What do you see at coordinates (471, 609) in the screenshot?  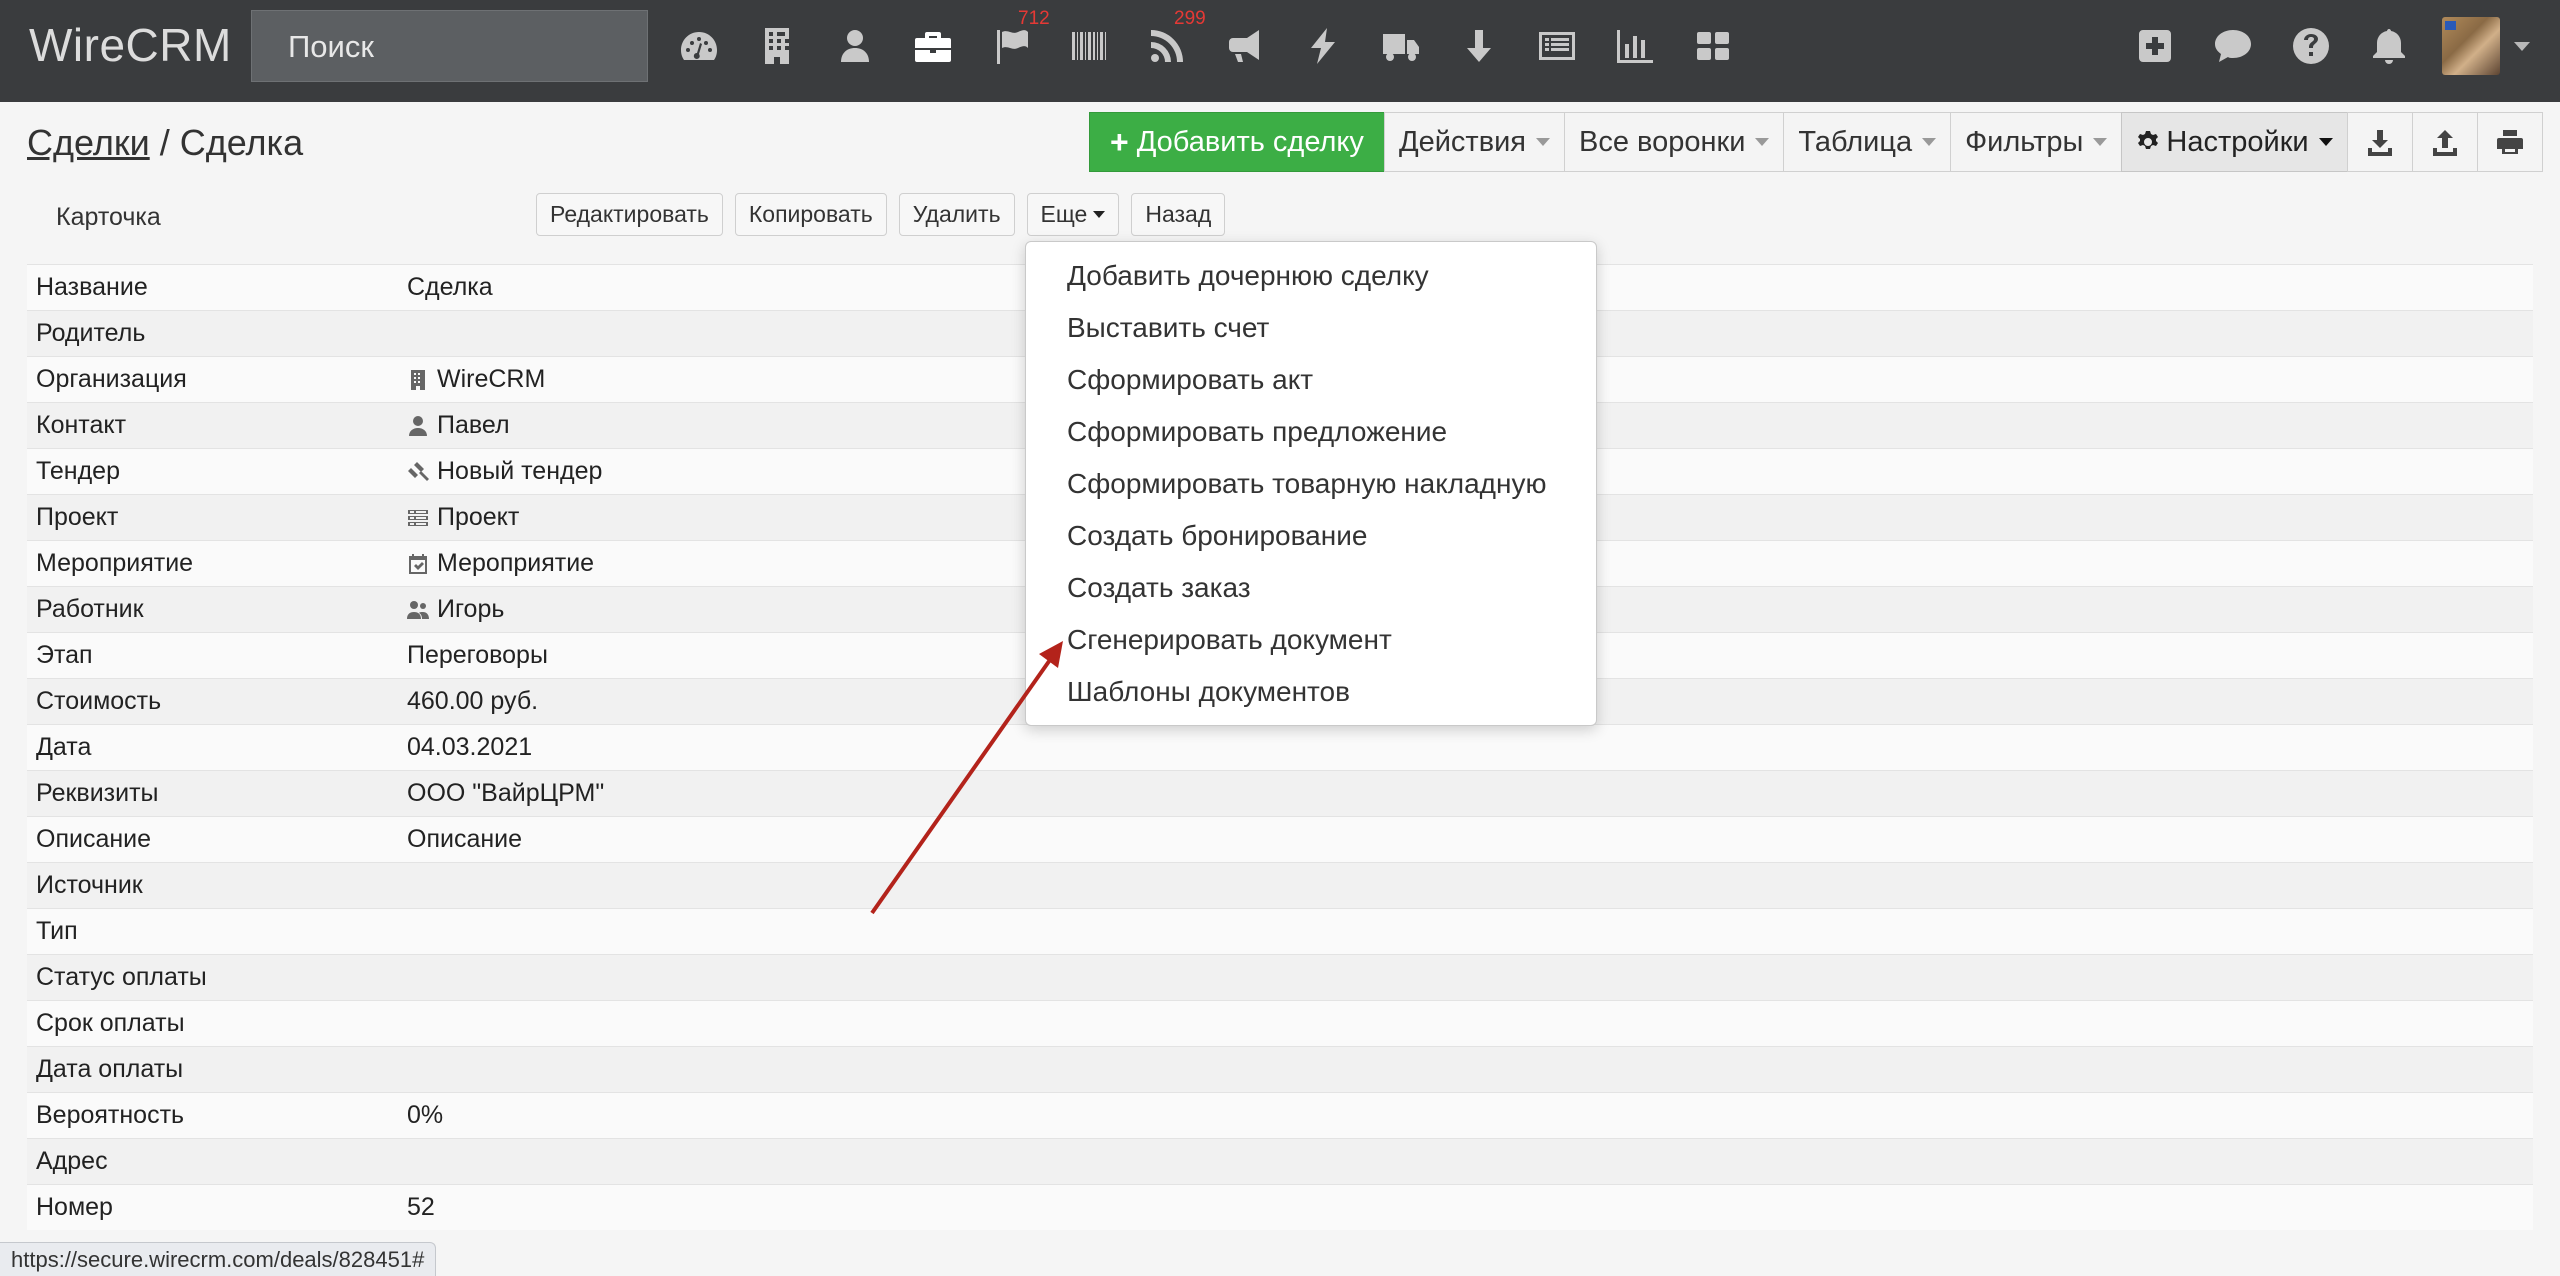 I see `field-value-text: Игорь` at bounding box center [471, 609].